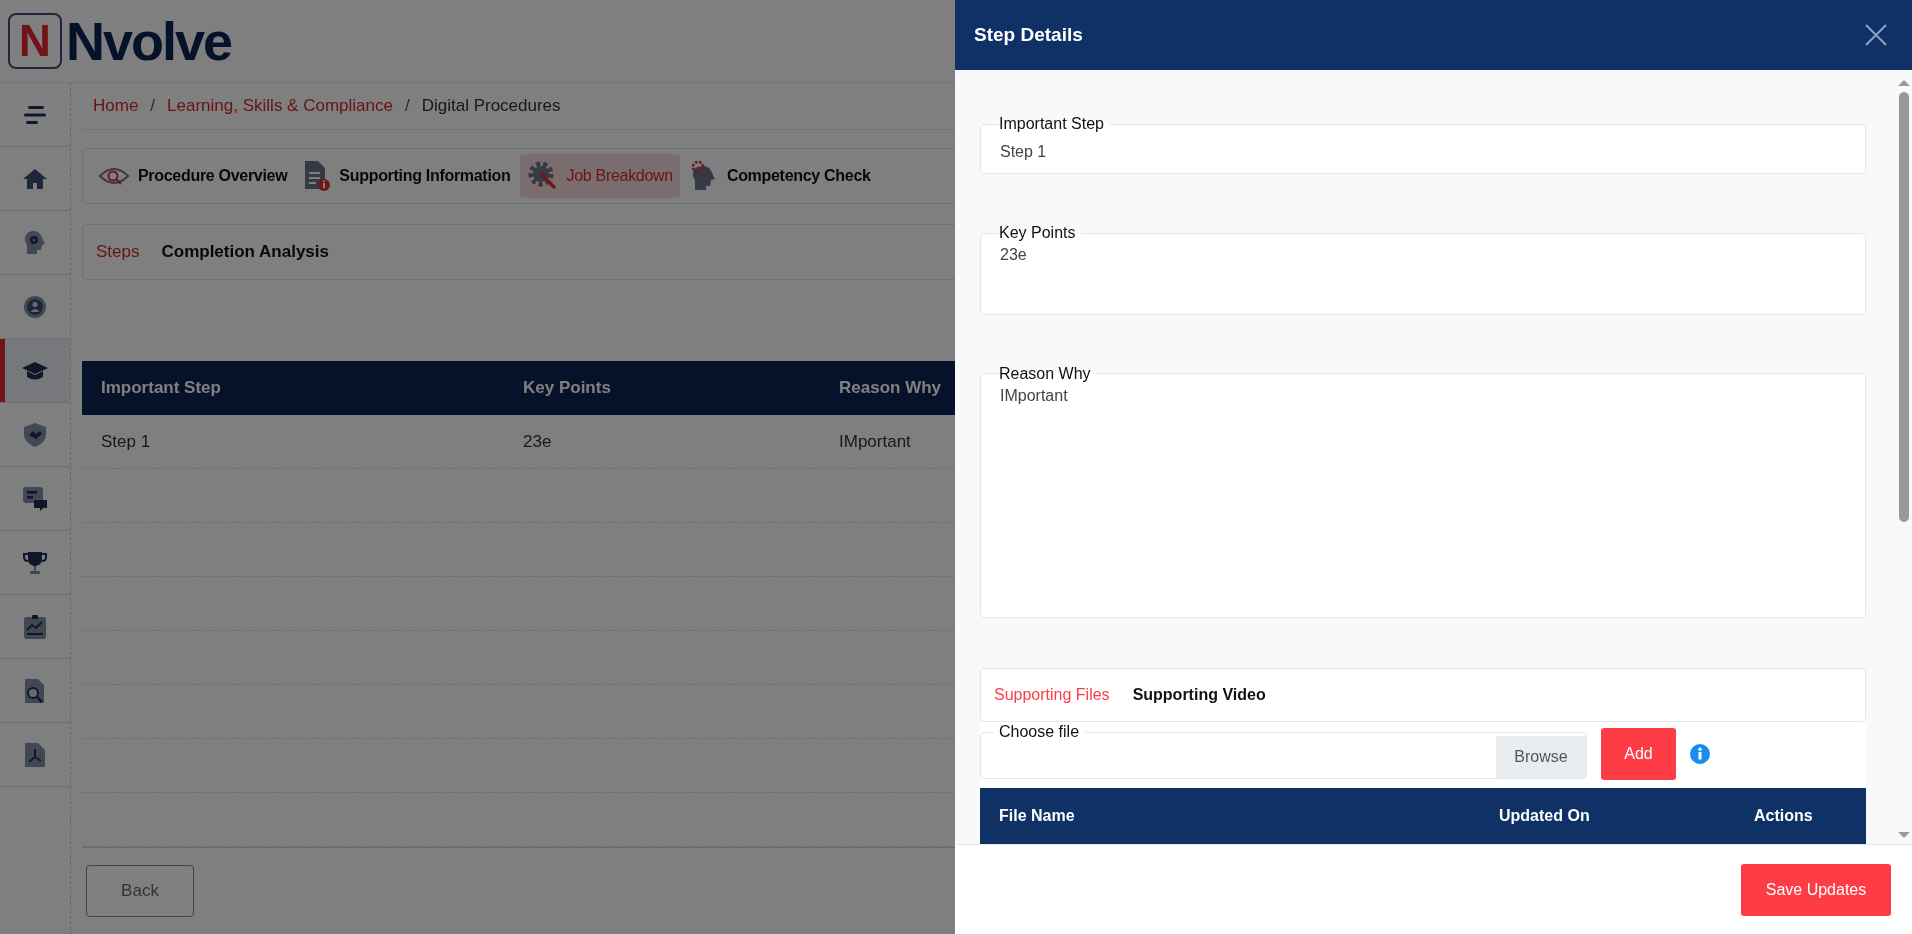 The height and width of the screenshot is (934, 1912). I want to click on breadcrumb-link: Home, so click(116, 106).